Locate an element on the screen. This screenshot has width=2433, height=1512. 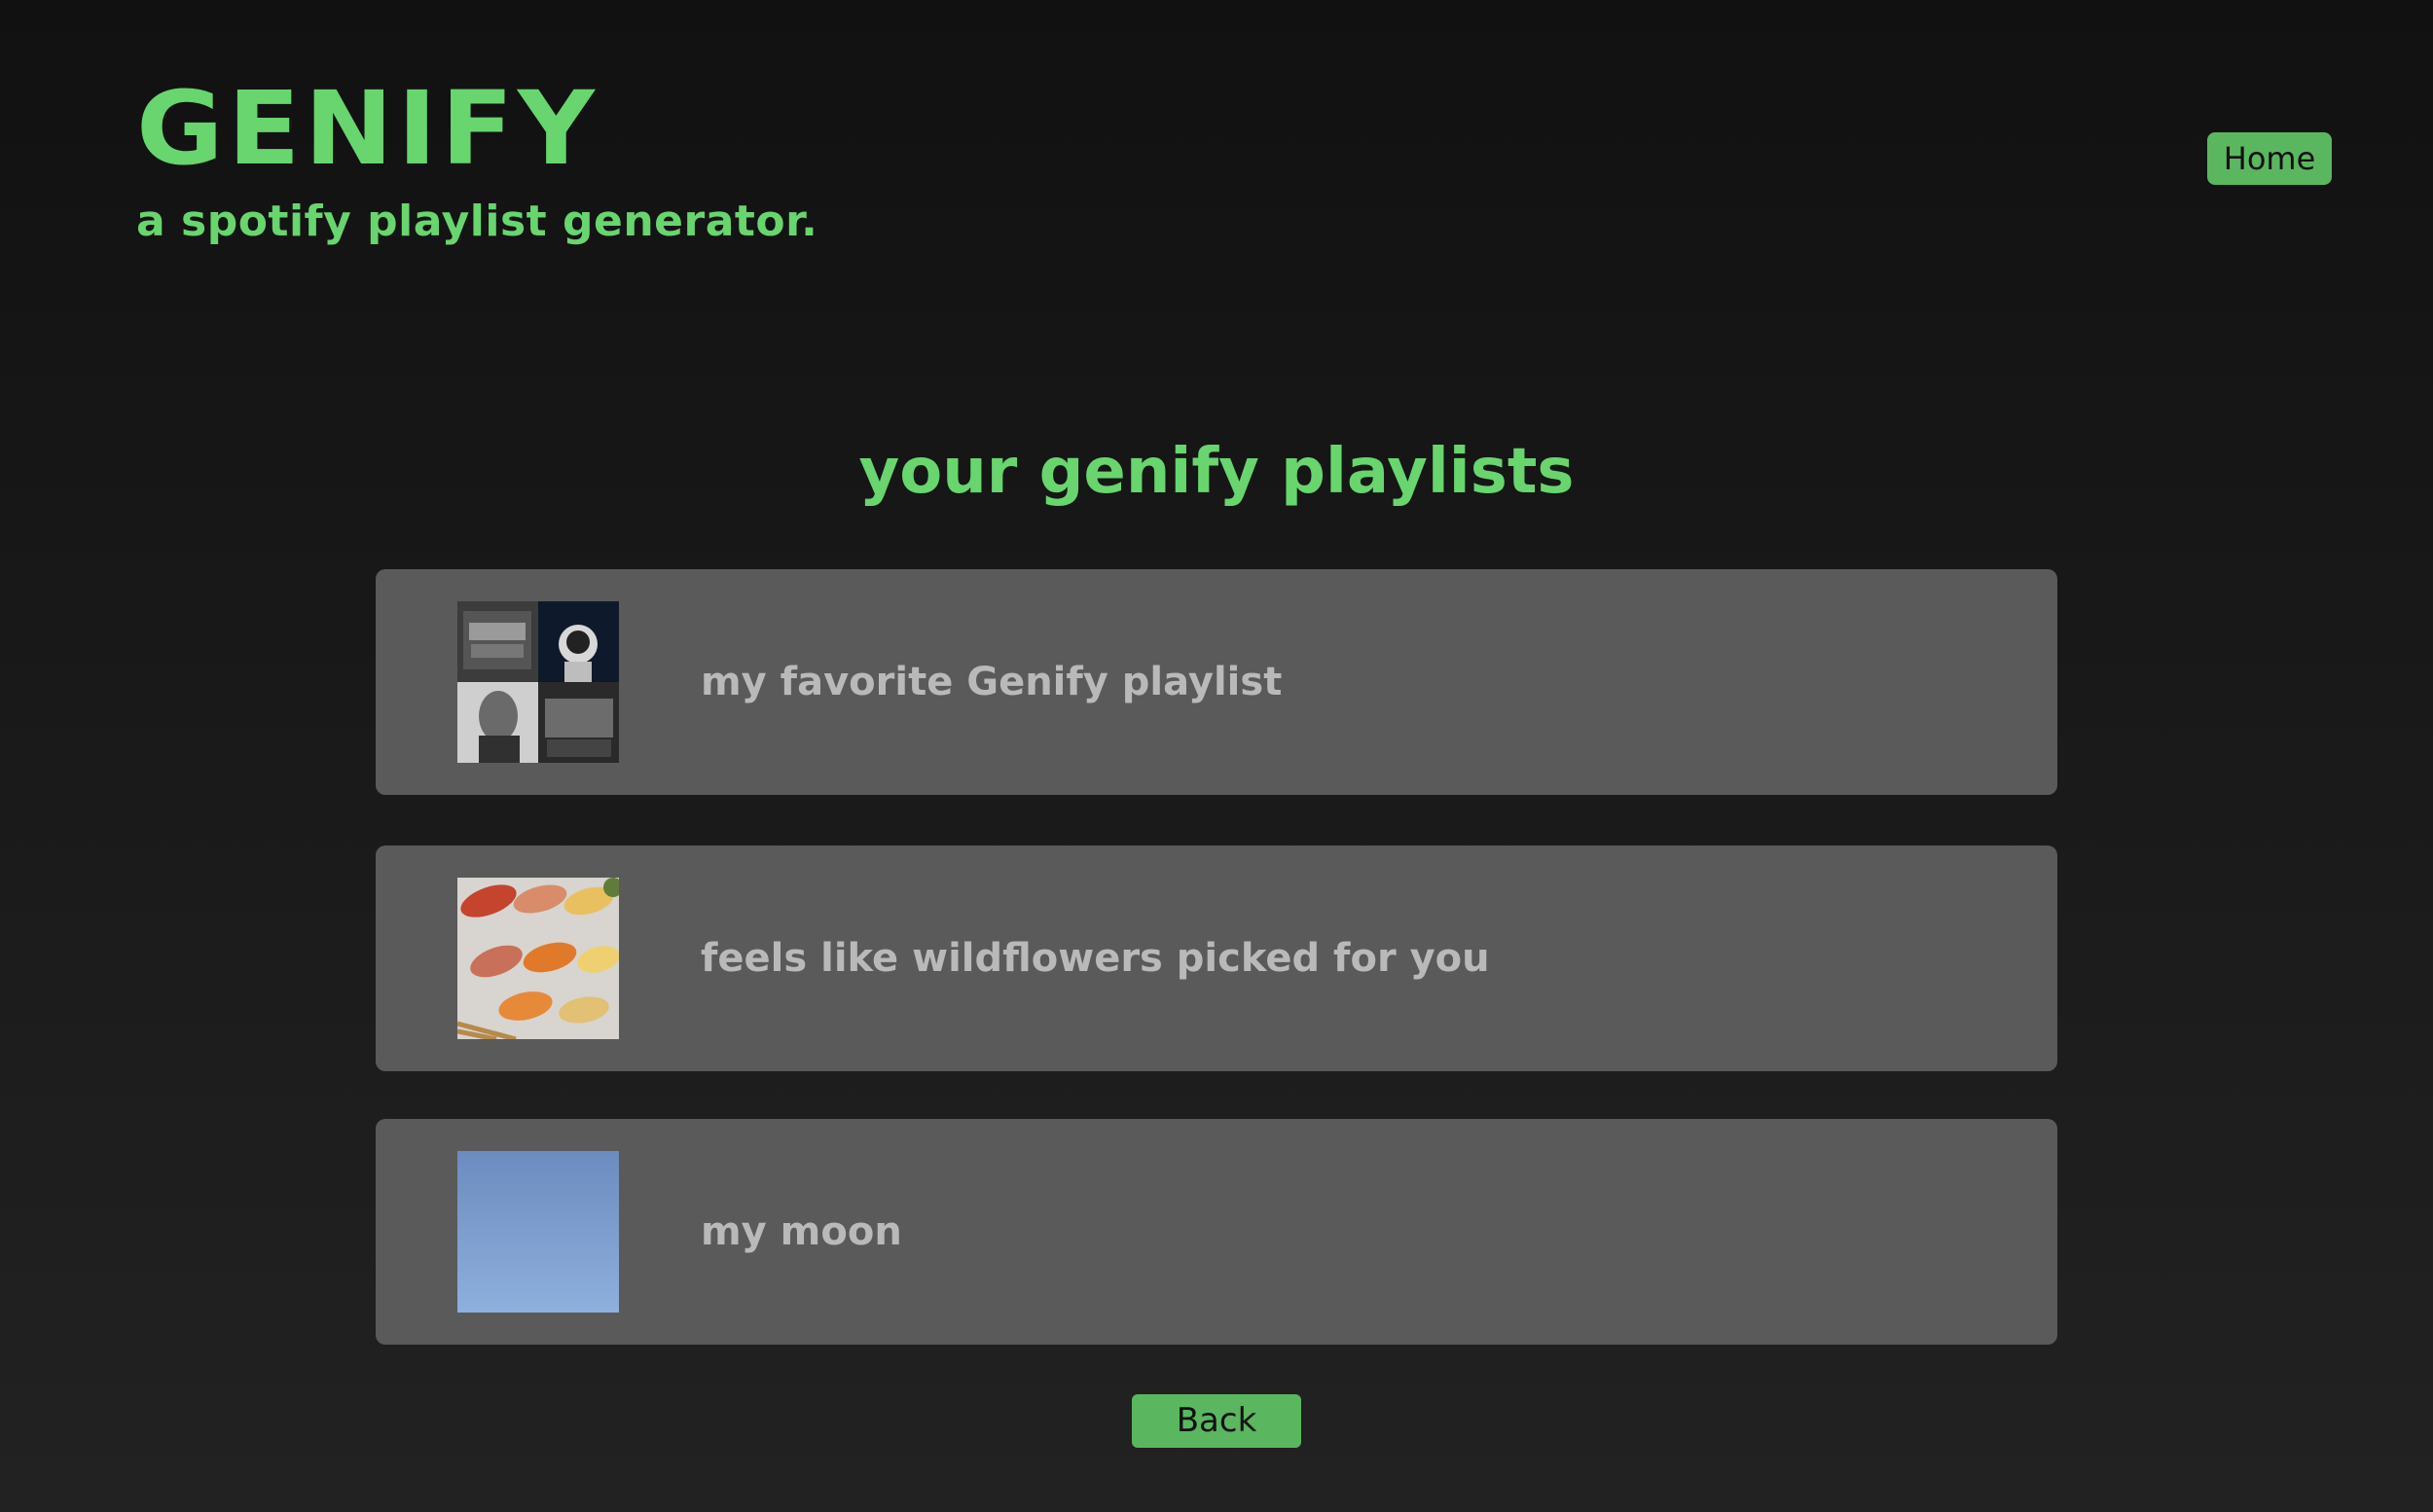
app-tagline: a spotify playlist generator. is located at coordinates (477, 221).